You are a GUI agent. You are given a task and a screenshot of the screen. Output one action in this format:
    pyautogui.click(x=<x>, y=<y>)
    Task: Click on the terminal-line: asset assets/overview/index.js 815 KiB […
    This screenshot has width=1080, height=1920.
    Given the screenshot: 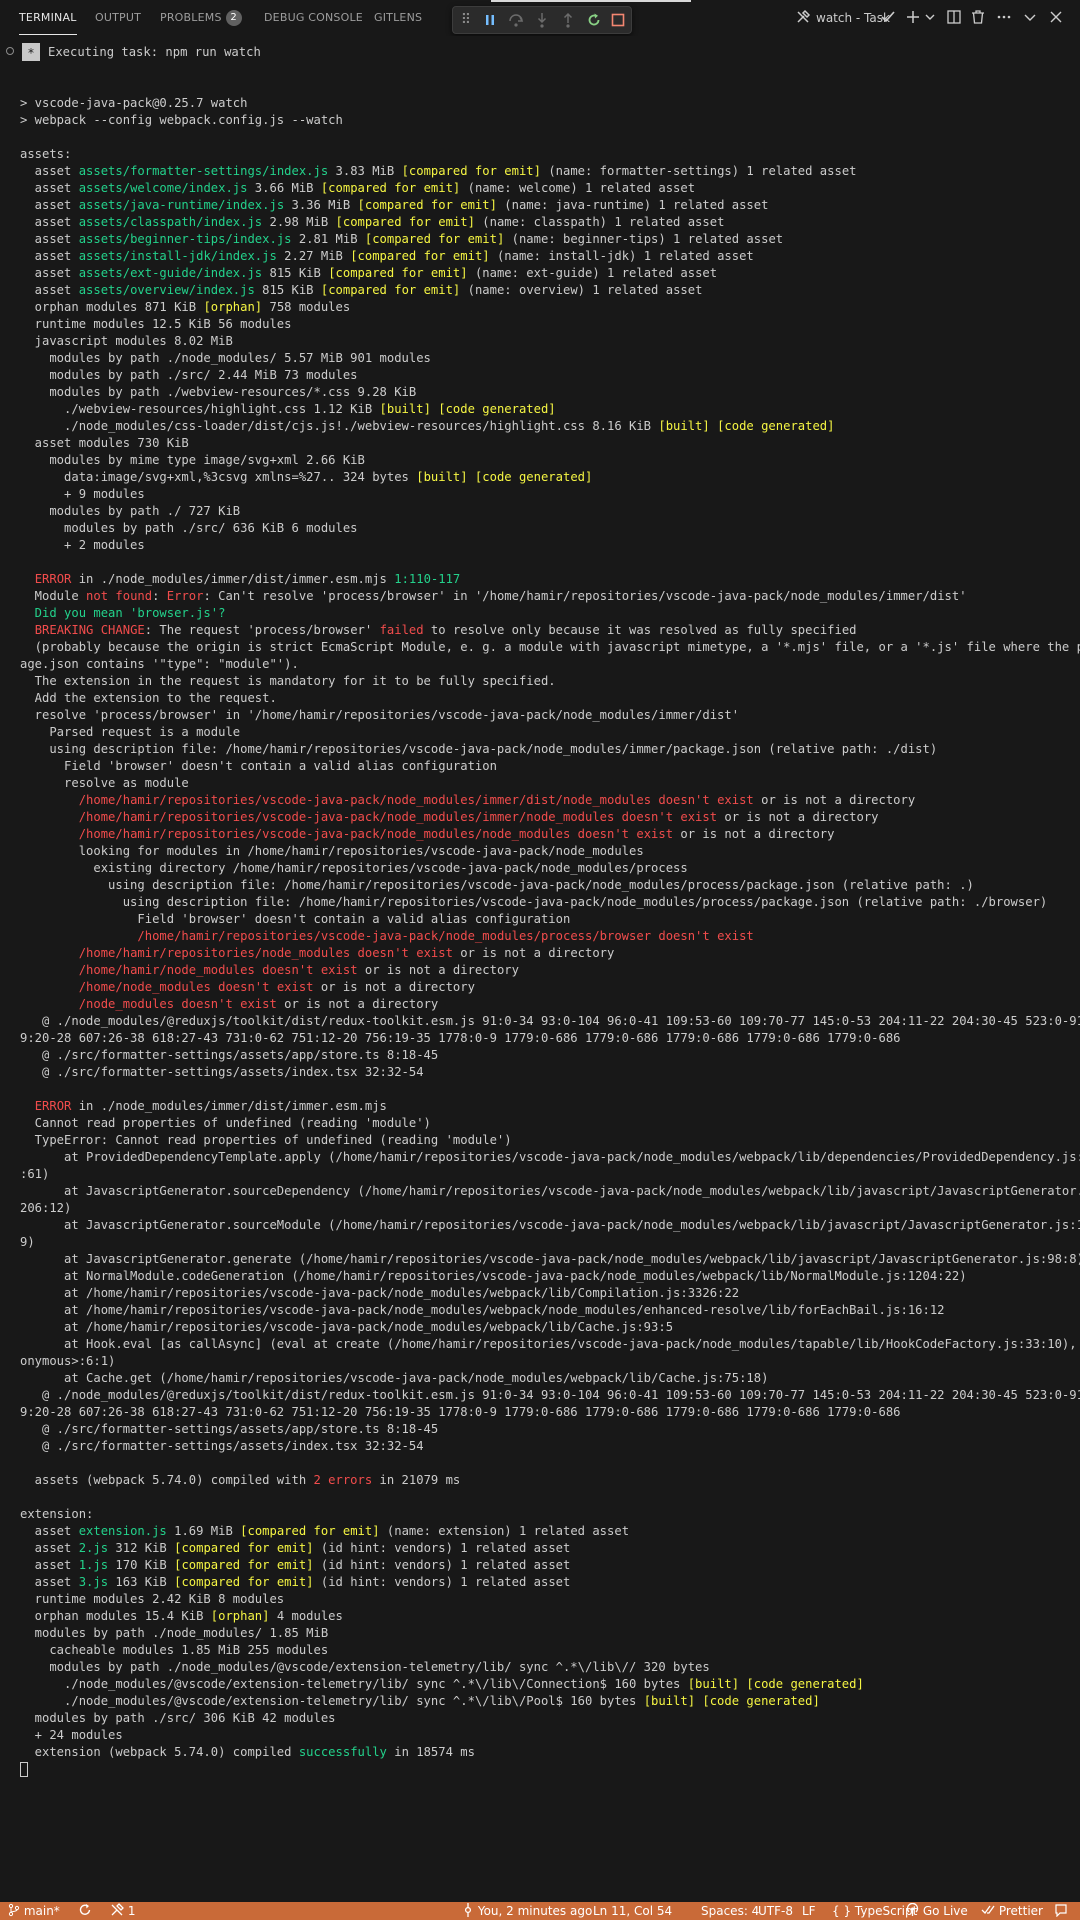 What is the action you would take?
    pyautogui.click(x=550, y=290)
    